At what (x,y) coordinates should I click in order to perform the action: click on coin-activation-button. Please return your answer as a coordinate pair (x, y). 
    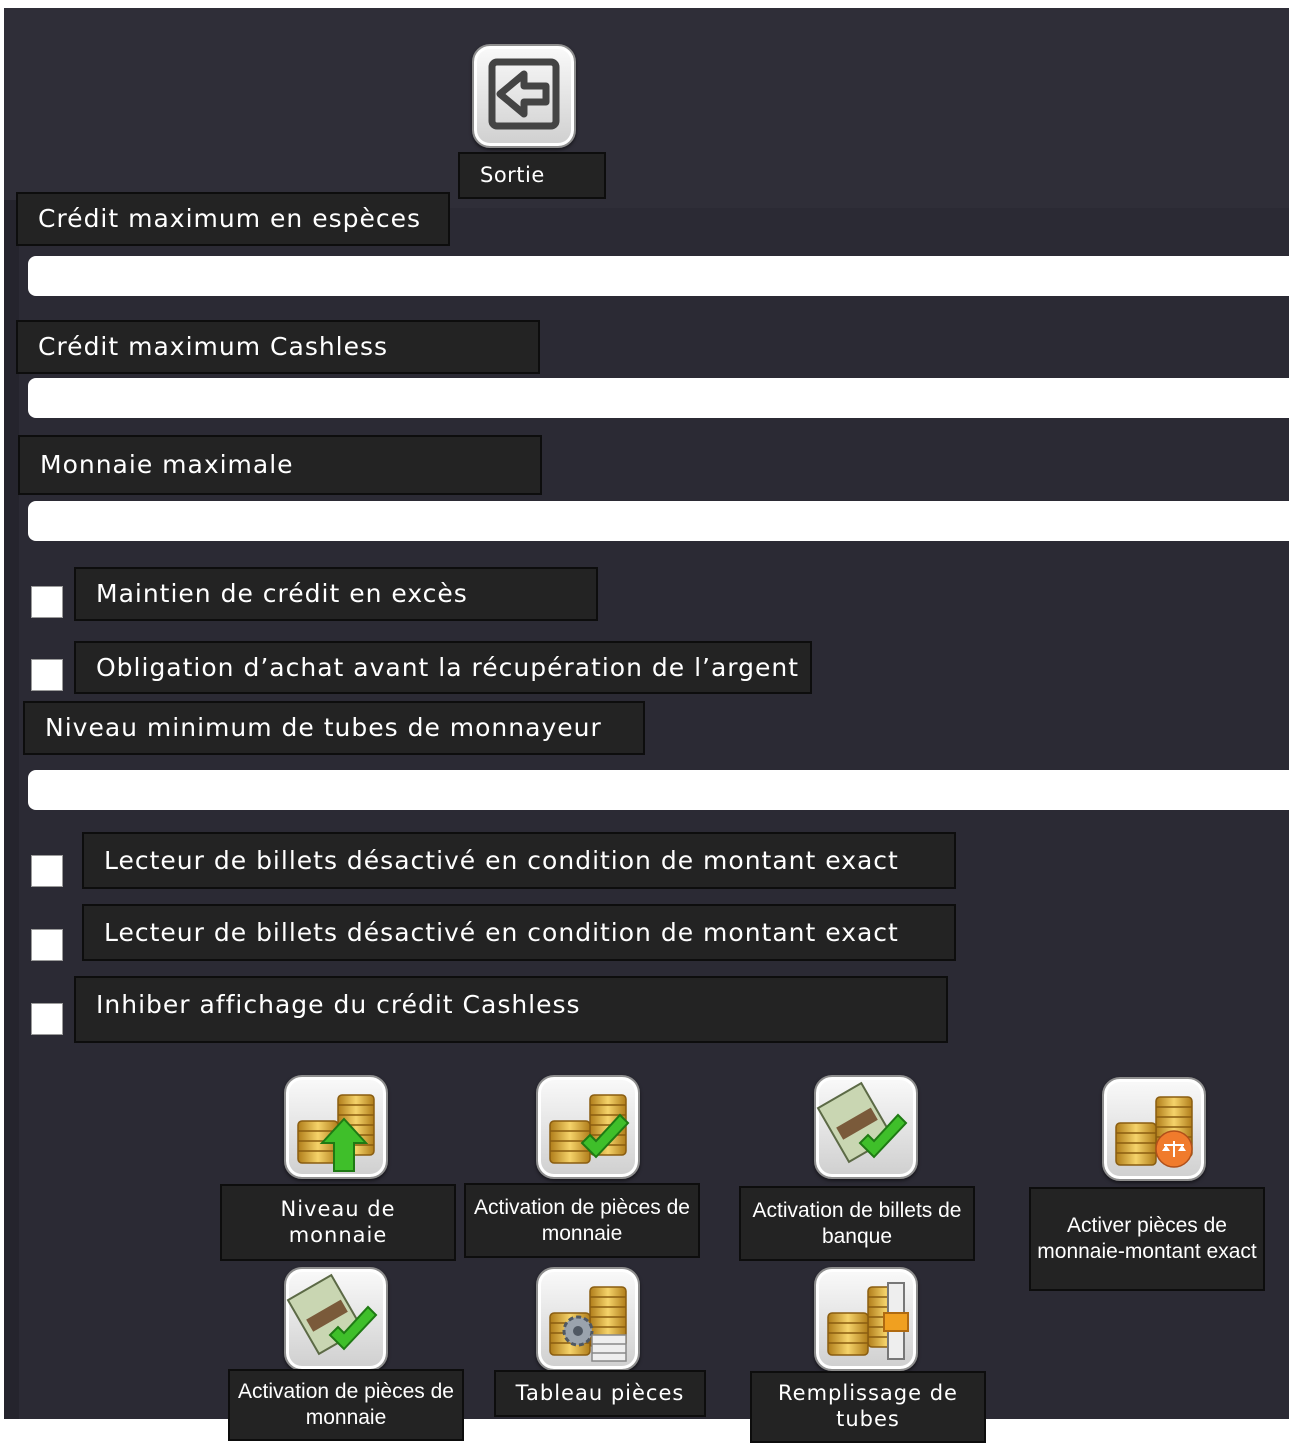
    Looking at the image, I should click on (588, 1127).